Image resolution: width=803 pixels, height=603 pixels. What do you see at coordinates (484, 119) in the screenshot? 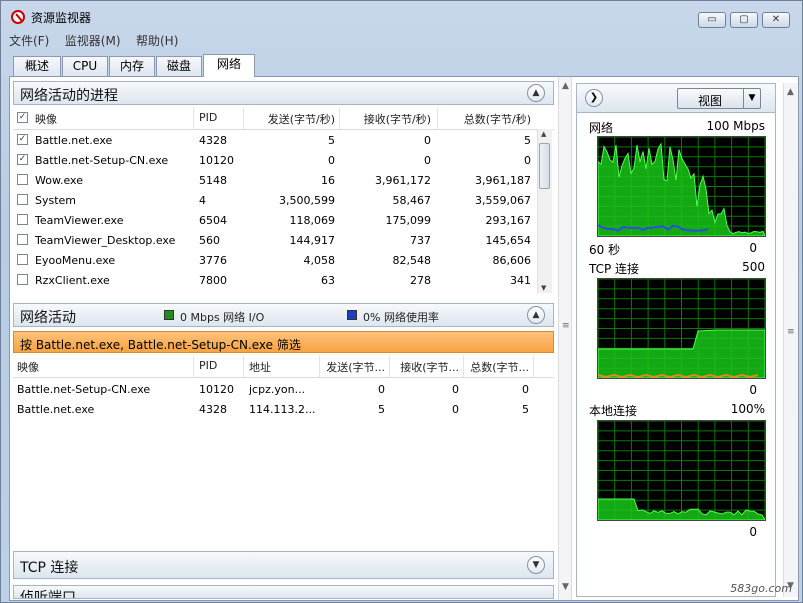
I see `column-total: 总数(字节/秒)` at bounding box center [484, 119].